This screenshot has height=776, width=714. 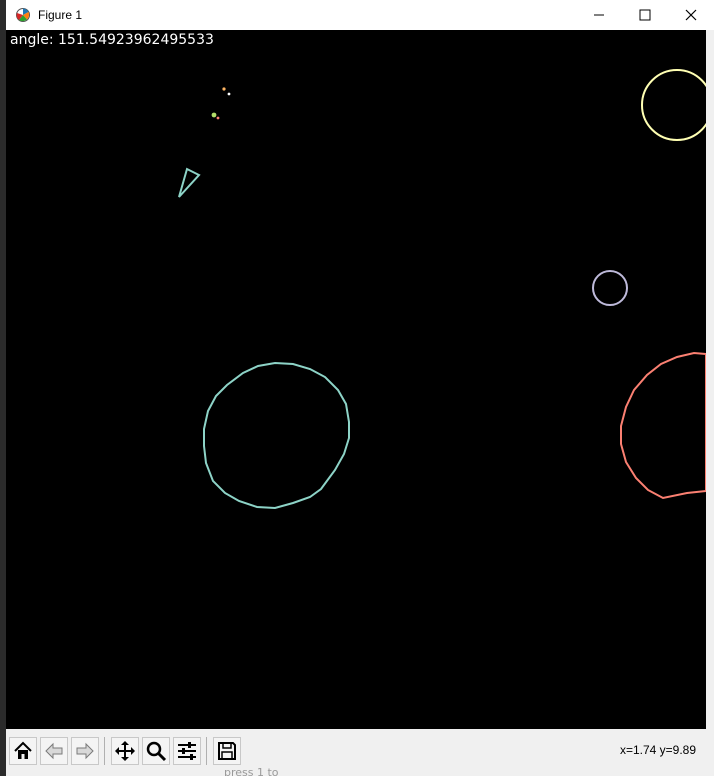 I want to click on floppy-disk-icon, so click(x=227, y=751).